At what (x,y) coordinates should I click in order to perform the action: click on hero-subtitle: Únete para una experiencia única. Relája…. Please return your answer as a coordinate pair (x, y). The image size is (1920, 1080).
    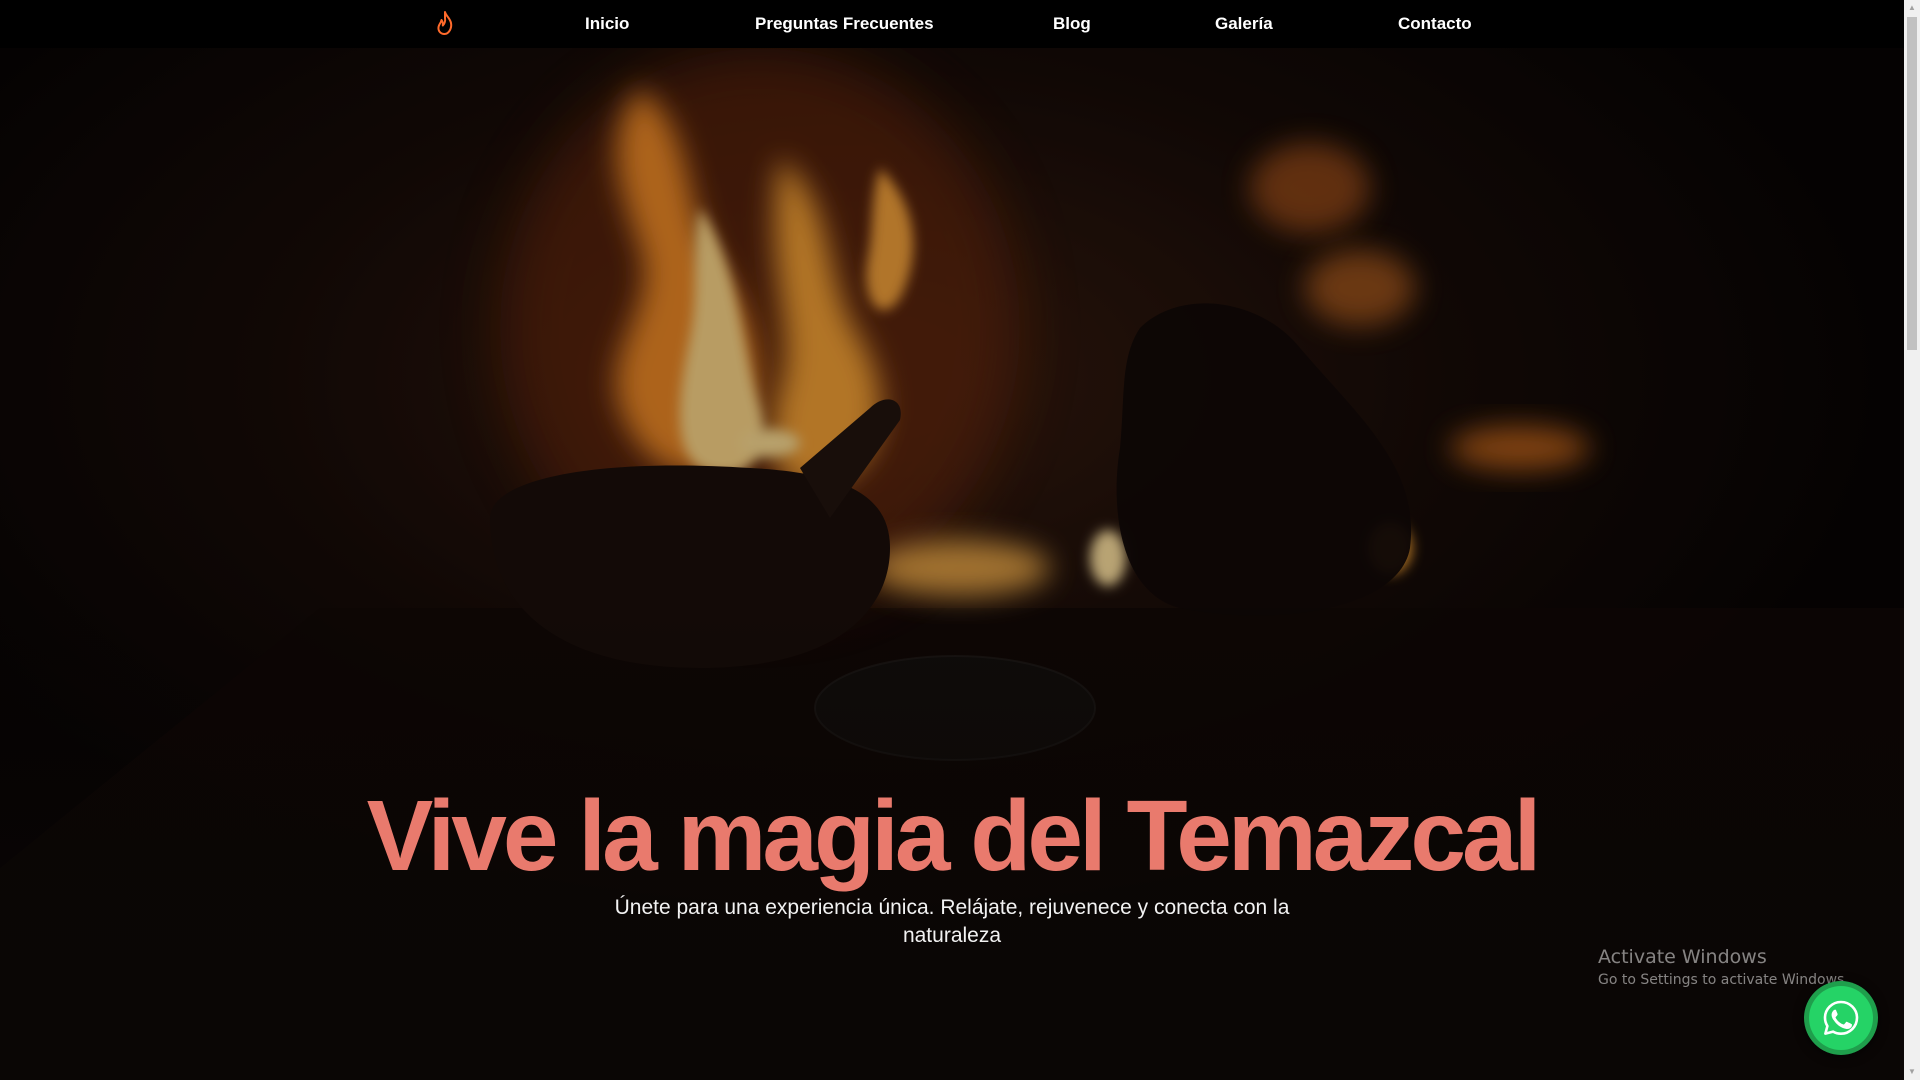
    Looking at the image, I should click on (952, 921).